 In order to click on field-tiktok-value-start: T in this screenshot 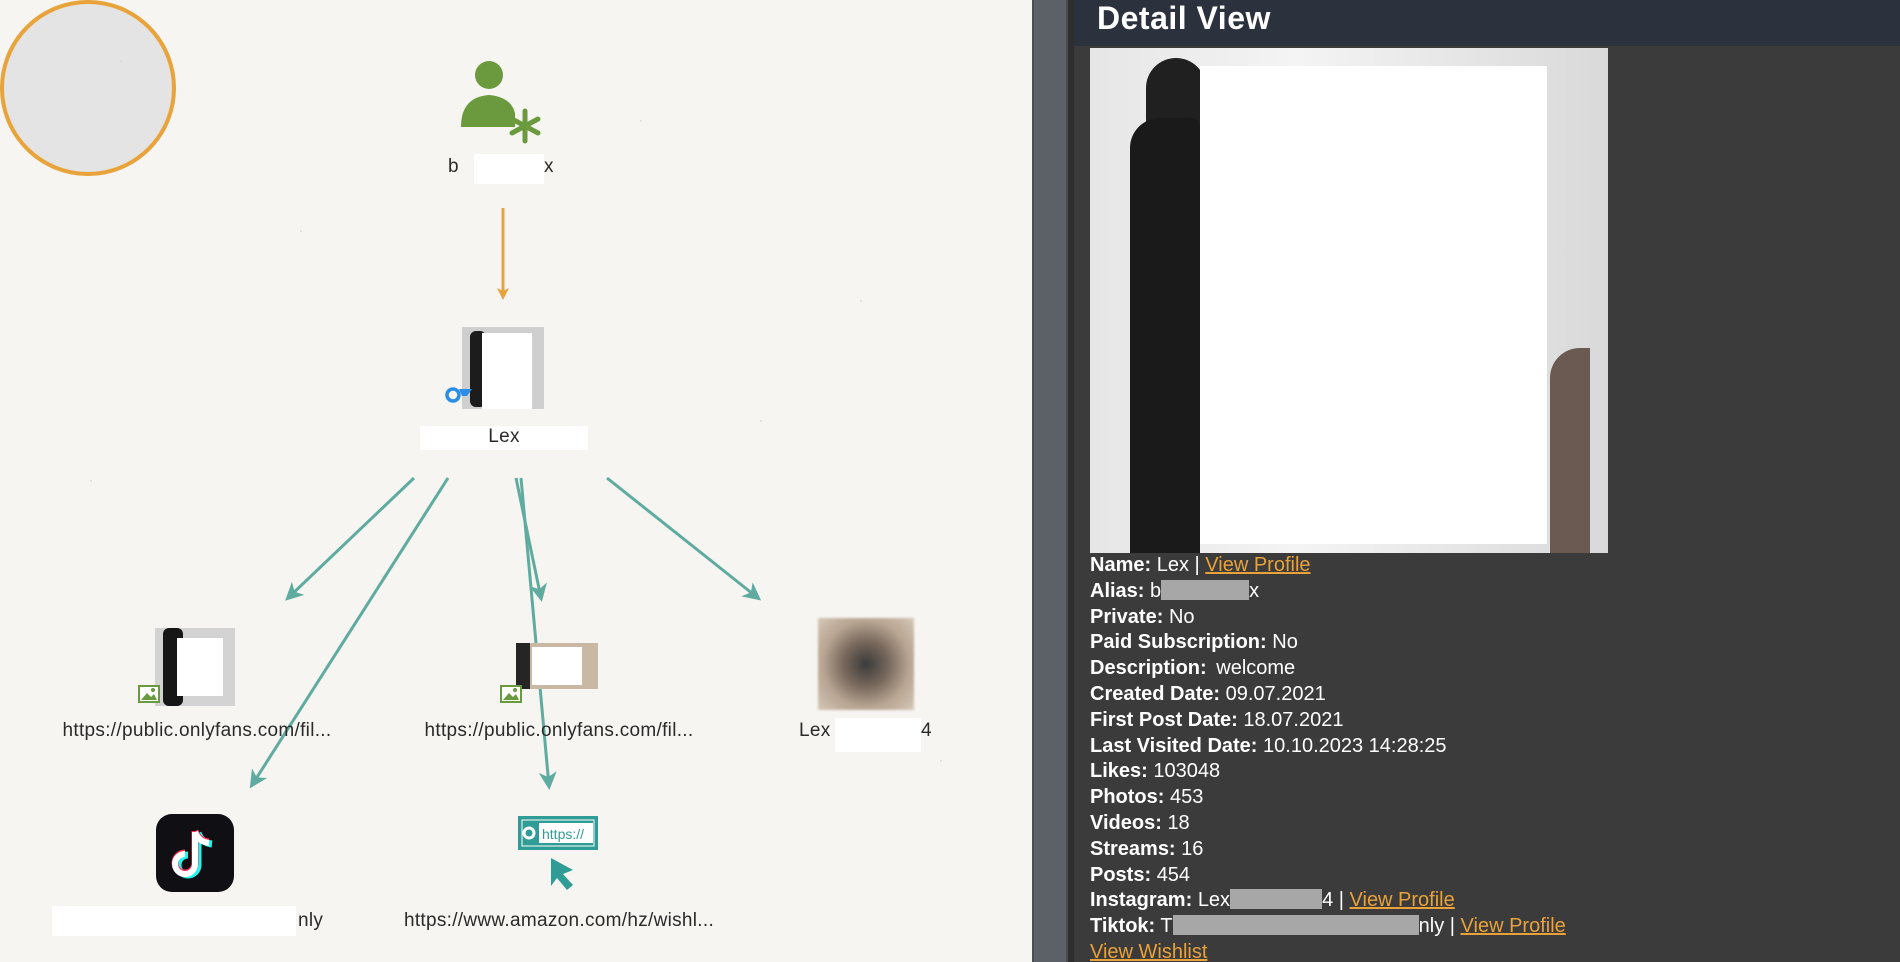, I will do `click(1166, 926)`.